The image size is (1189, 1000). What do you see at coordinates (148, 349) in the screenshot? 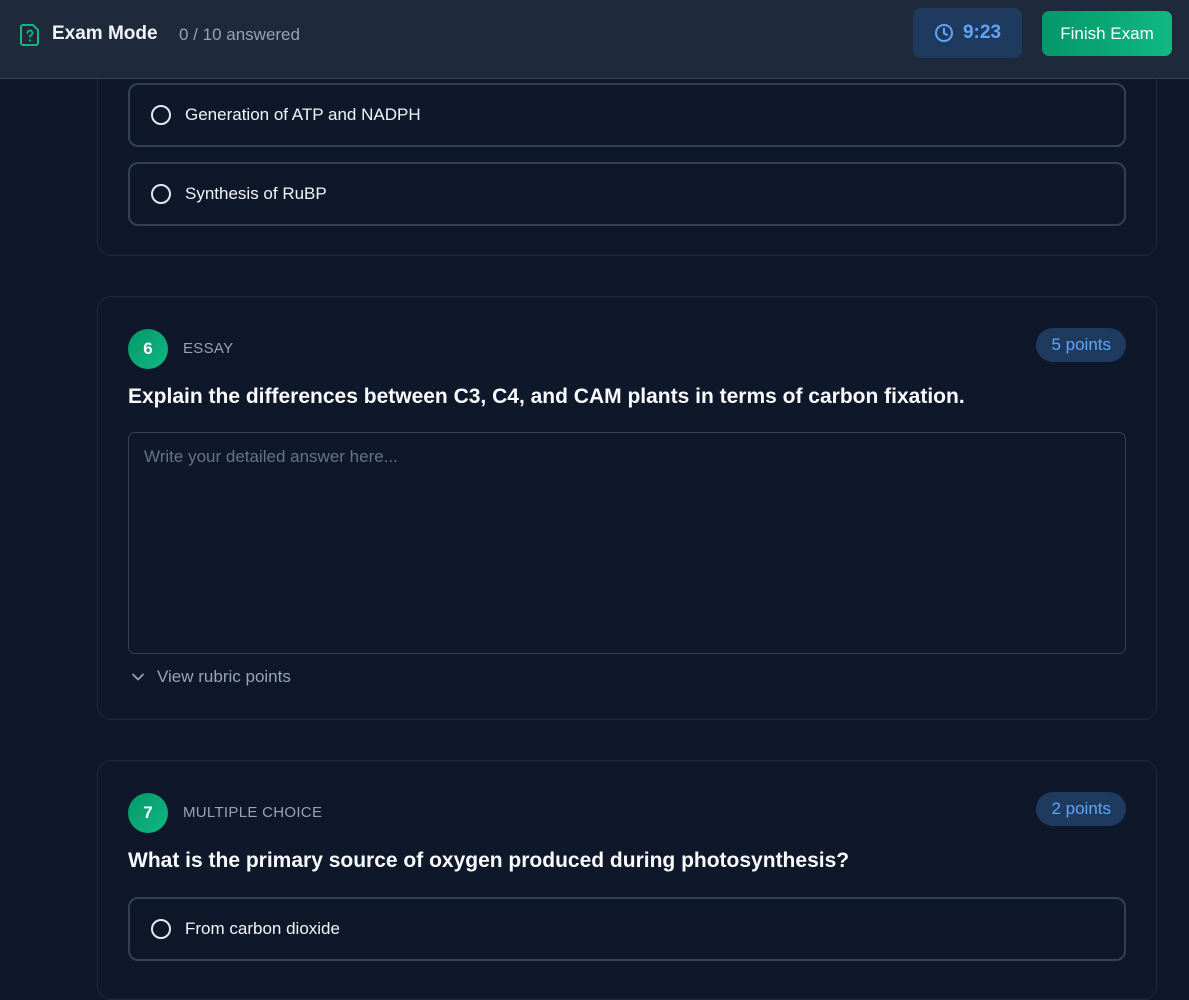
I see `question-number-badge: 6` at bounding box center [148, 349].